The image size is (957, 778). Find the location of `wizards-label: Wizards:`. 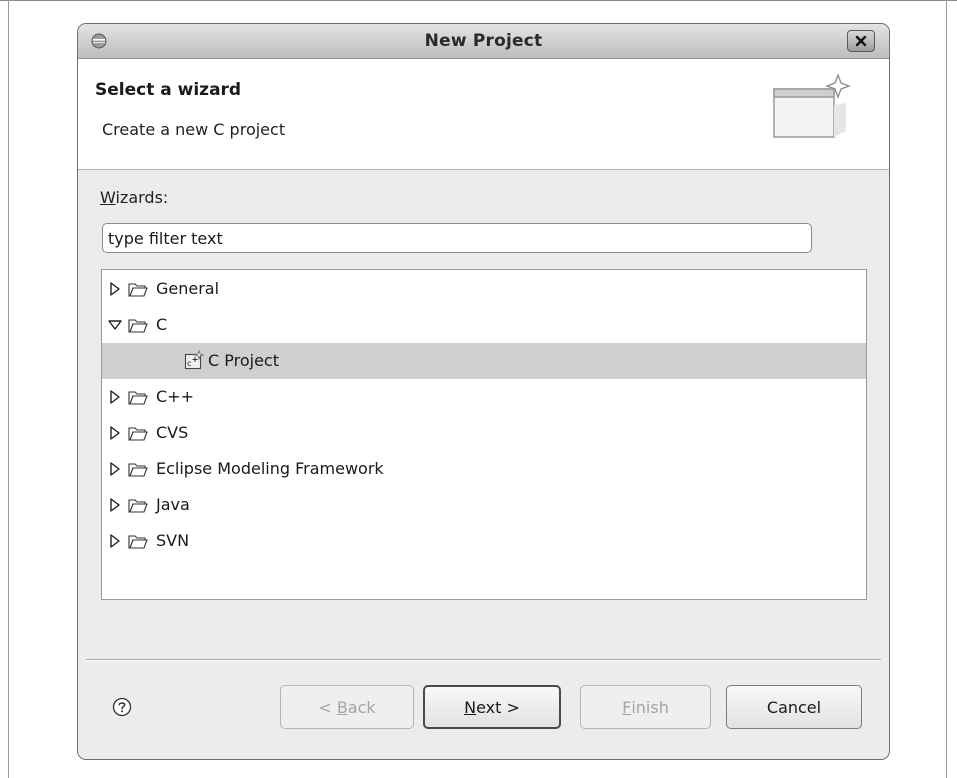

wizards-label: Wizards: is located at coordinates (134, 197).